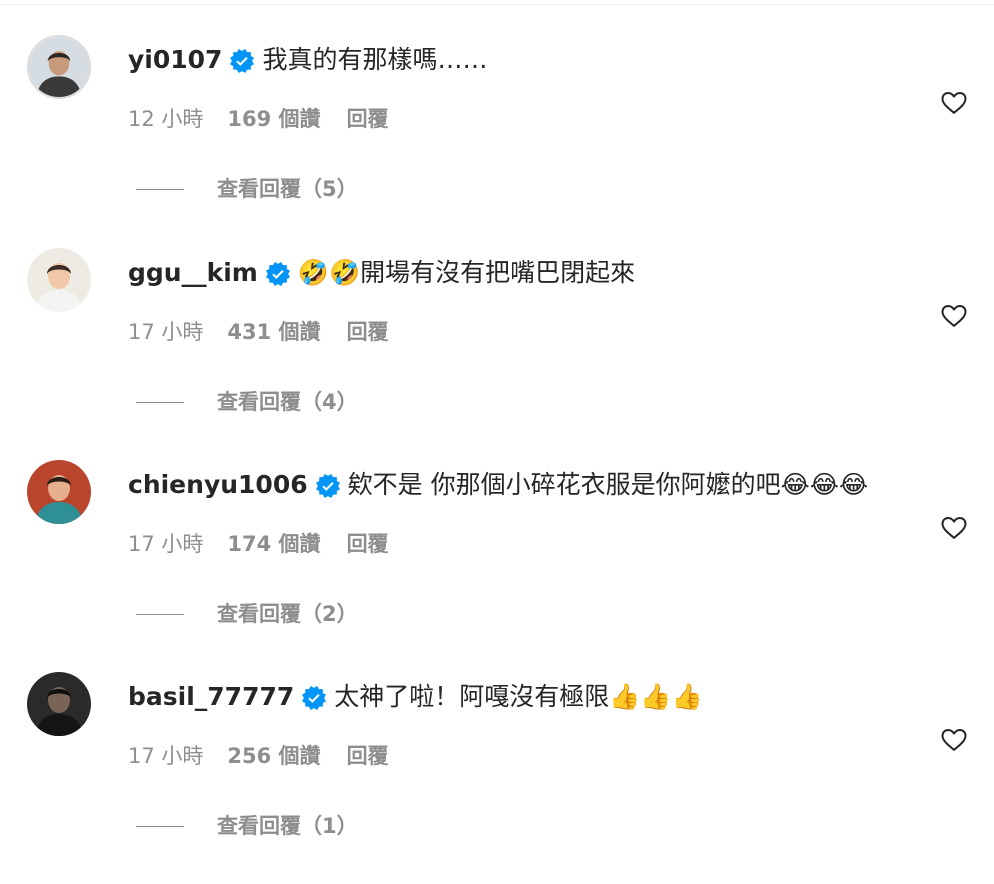 The height and width of the screenshot is (884, 994). I want to click on comment-meta: 12 小時 169 個讚 回覆, so click(258, 119).